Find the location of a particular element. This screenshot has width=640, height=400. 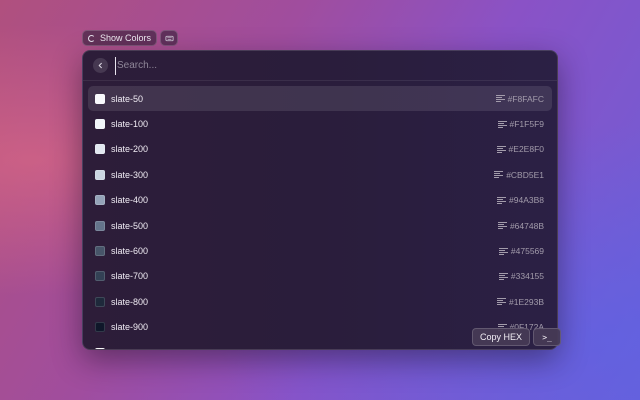

hex-accessory: #E2E8F0 is located at coordinates (520, 149).